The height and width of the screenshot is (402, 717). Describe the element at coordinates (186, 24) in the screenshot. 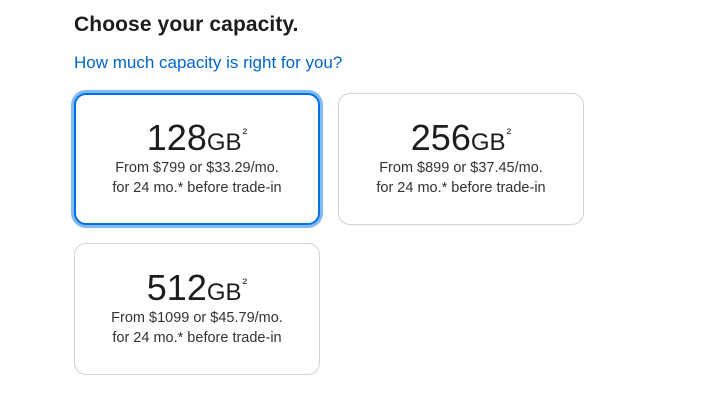

I see `section-heading: Choose your capacity.` at that location.